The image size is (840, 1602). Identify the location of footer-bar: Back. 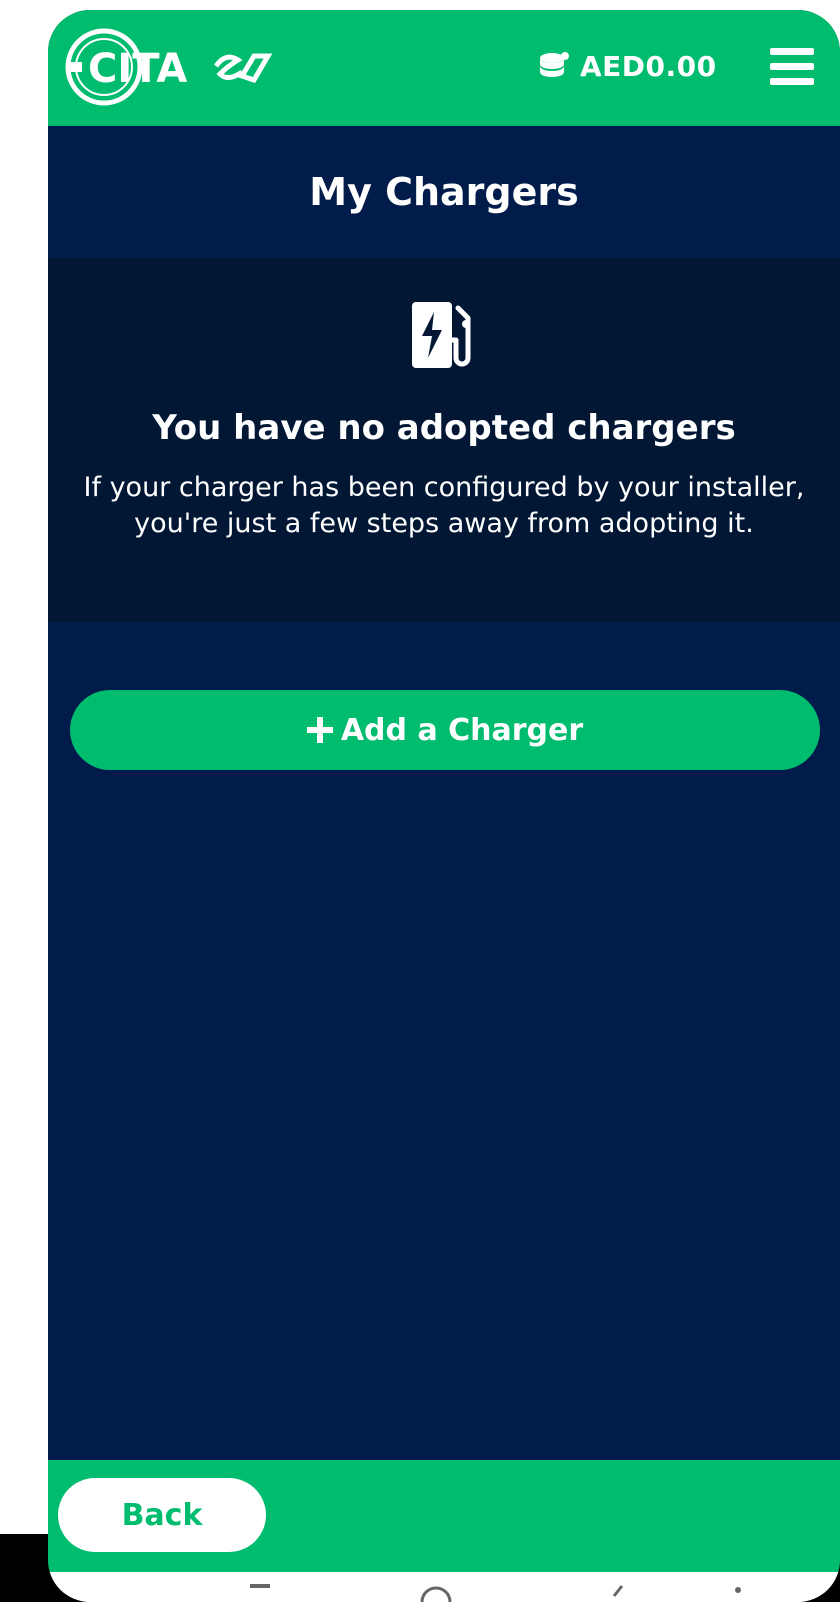
(444, 1516).